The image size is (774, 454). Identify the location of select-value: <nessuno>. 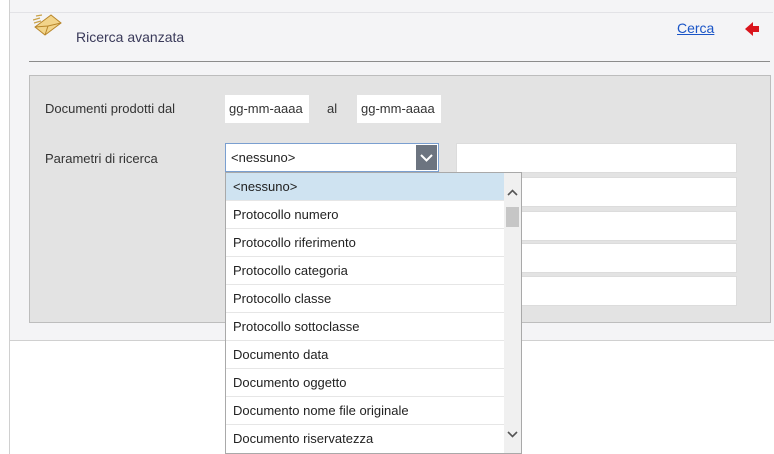
(263, 157).